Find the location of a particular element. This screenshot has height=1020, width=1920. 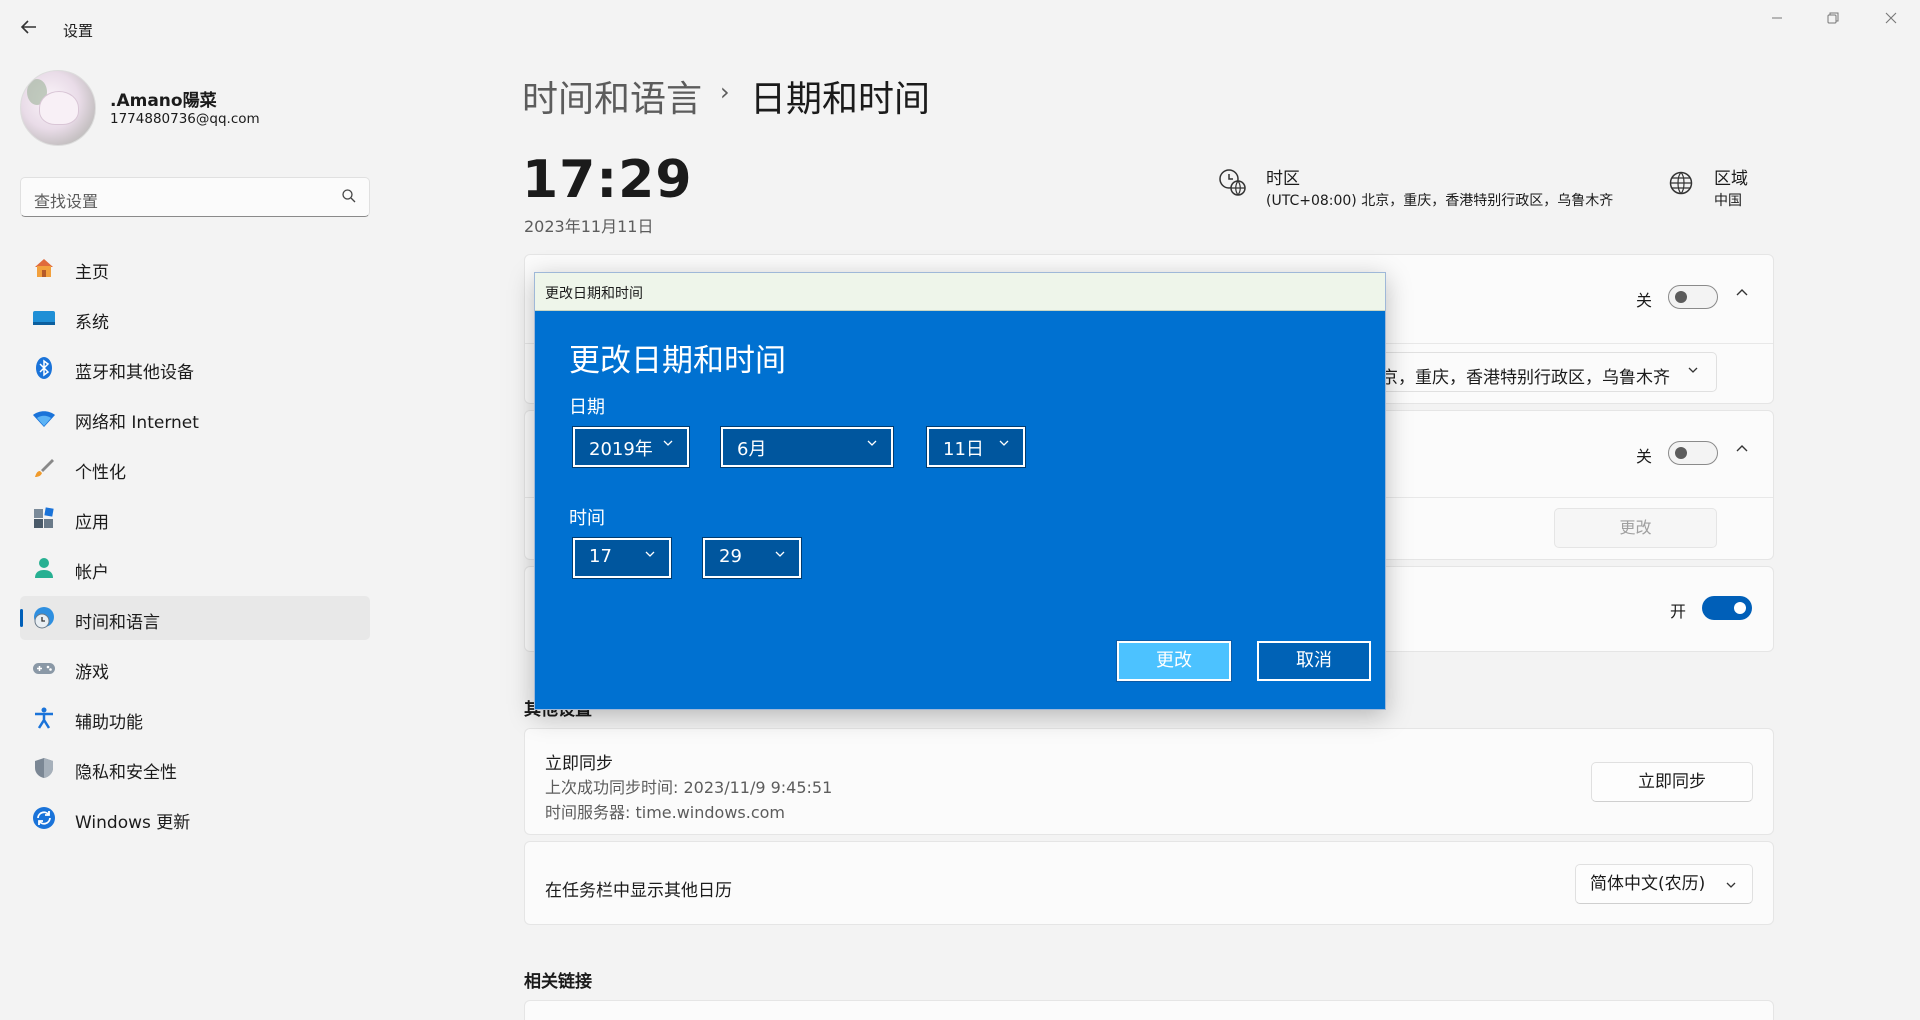

region-value: 中国 is located at coordinates (1728, 201).